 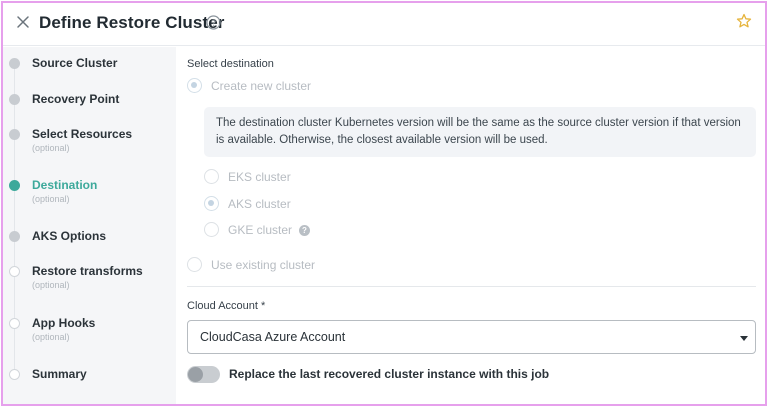 What do you see at coordinates (263, 265) in the screenshot?
I see `use-existing-cluster-label: Use existing cluster` at bounding box center [263, 265].